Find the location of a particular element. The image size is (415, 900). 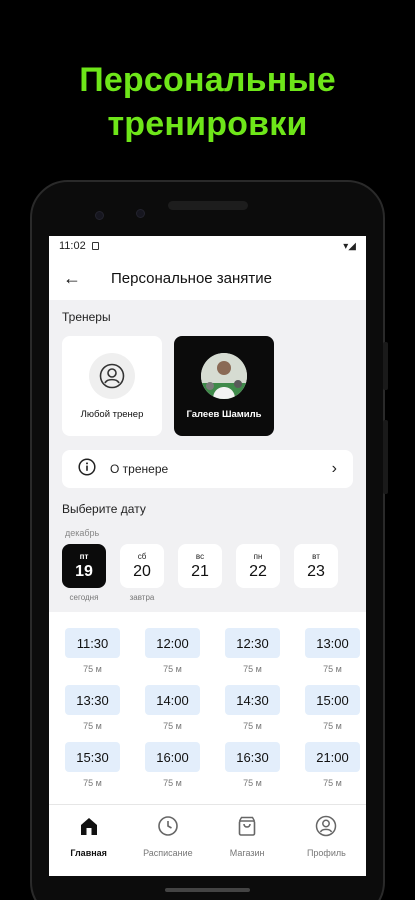

phone-camera is located at coordinates (140, 213).